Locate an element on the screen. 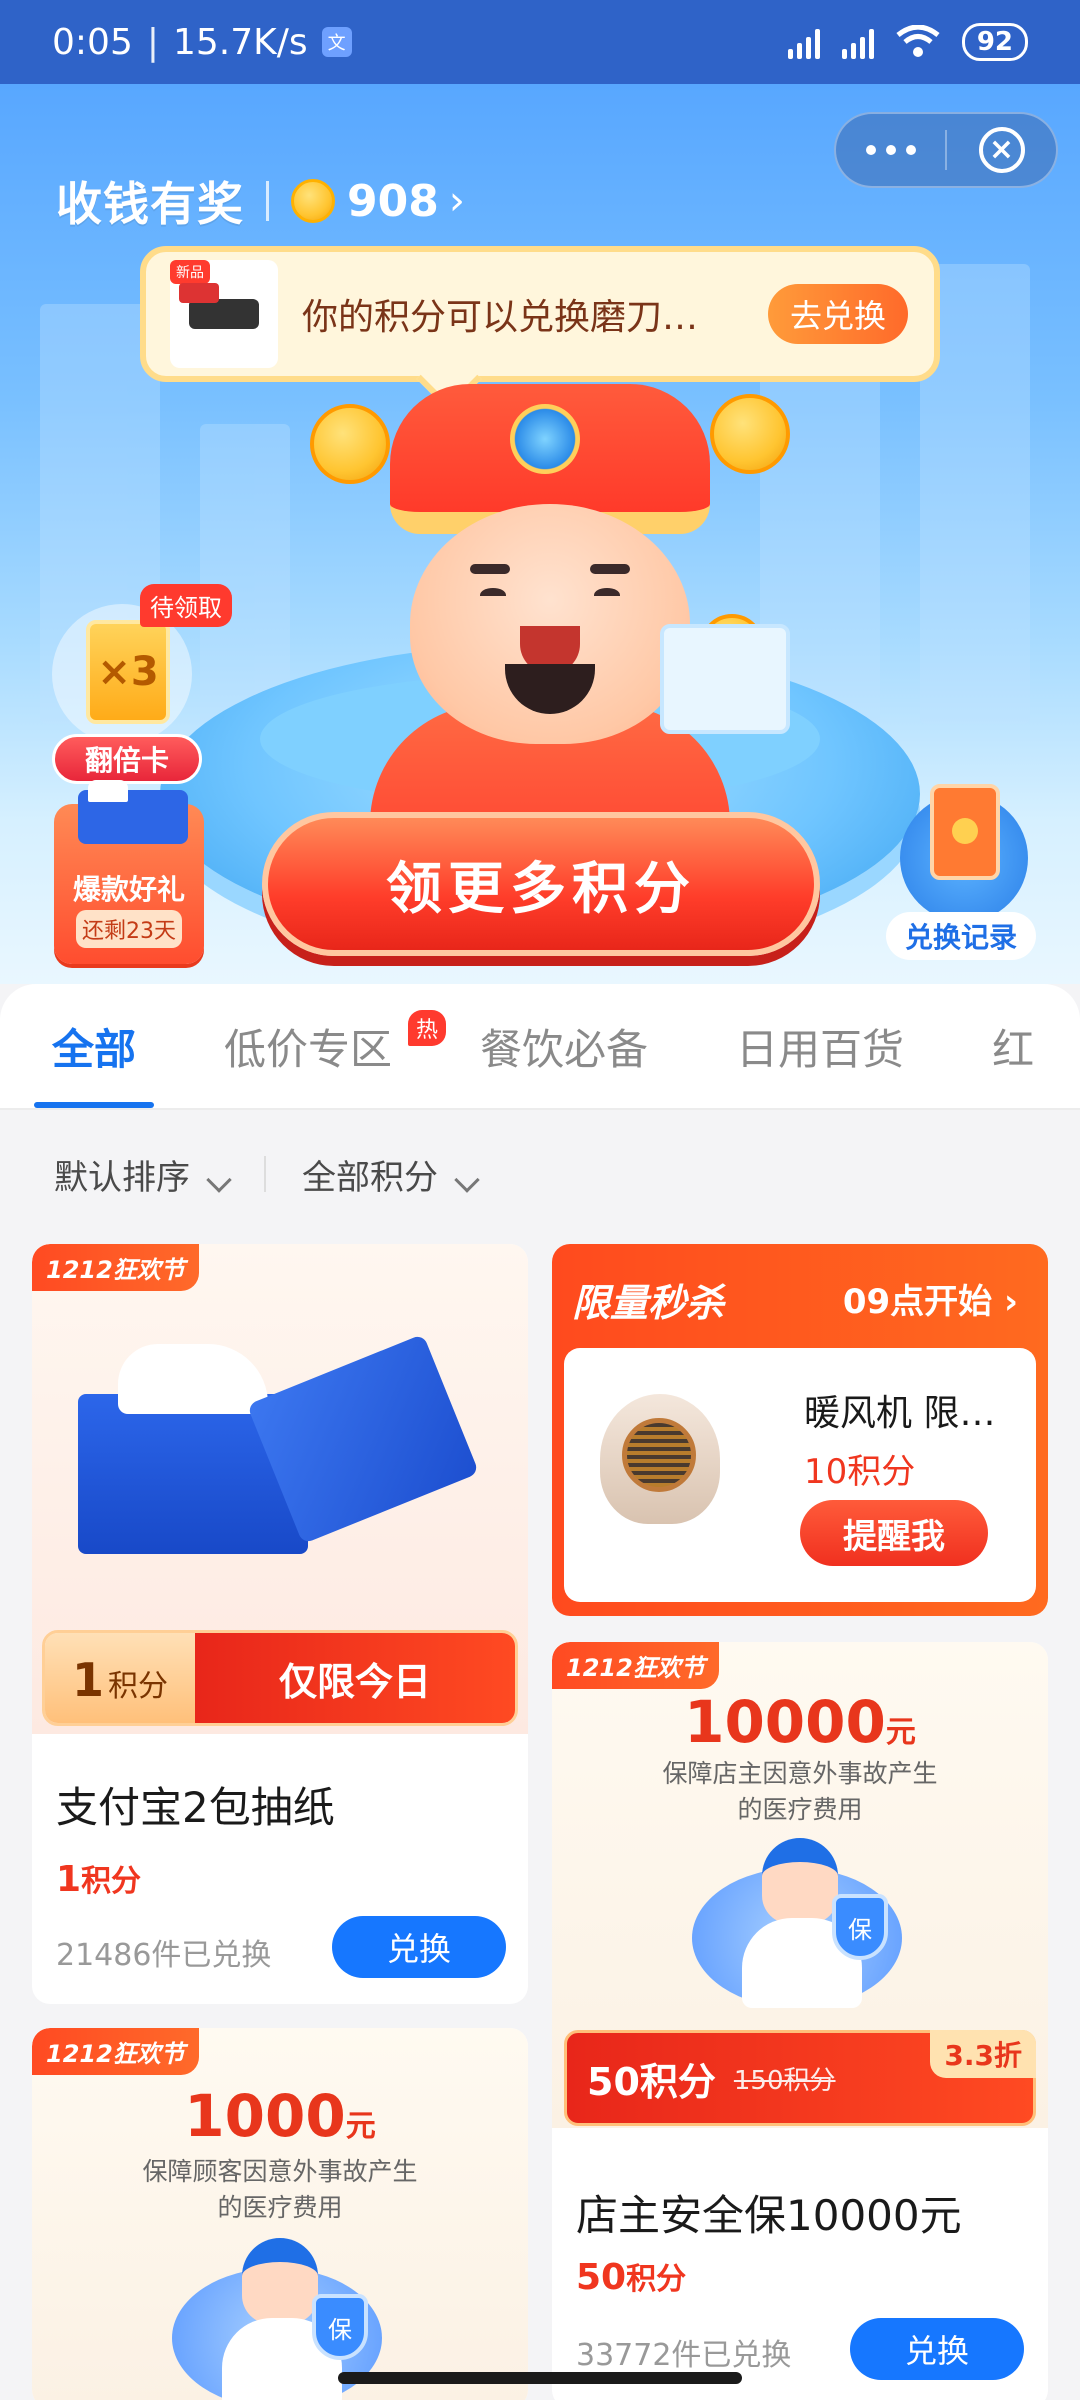 The image size is (1080, 2400). sort-order-dropdown: 默认排序 is located at coordinates (143, 1174).